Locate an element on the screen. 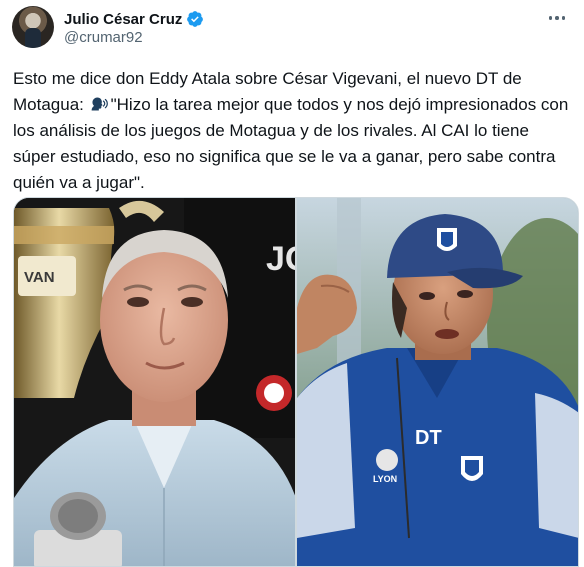  tweet-header: Julio César Cruz @crumar92 is located at coordinates (292, 28).